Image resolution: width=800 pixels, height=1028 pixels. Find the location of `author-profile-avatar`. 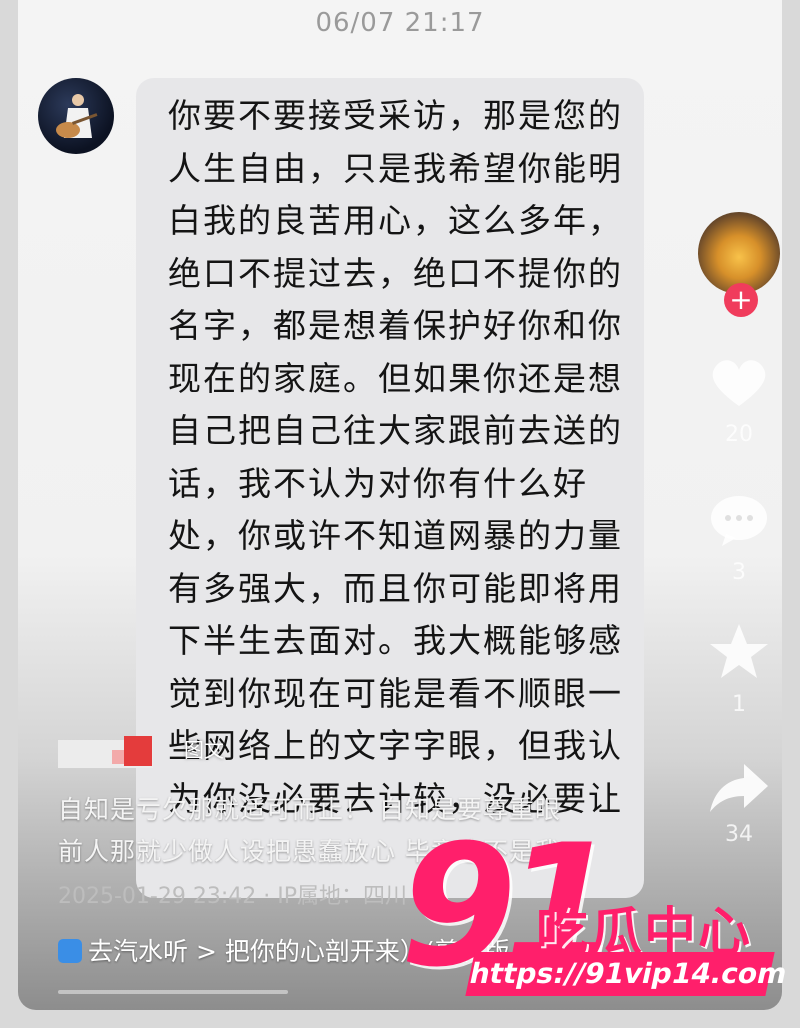

author-profile-avatar is located at coordinates (739, 253).